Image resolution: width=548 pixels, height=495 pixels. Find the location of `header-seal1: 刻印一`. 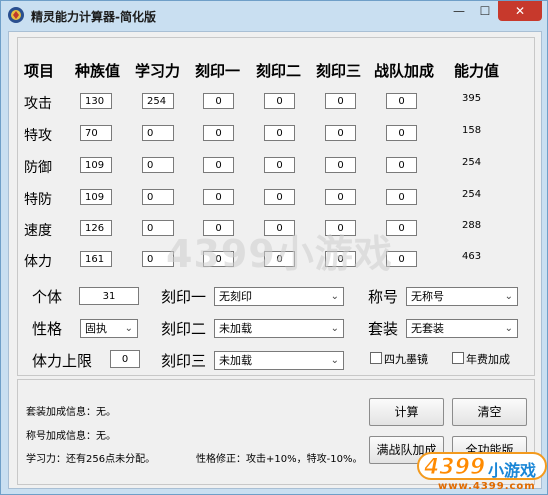

header-seal1: 刻印一 is located at coordinates (218, 71).